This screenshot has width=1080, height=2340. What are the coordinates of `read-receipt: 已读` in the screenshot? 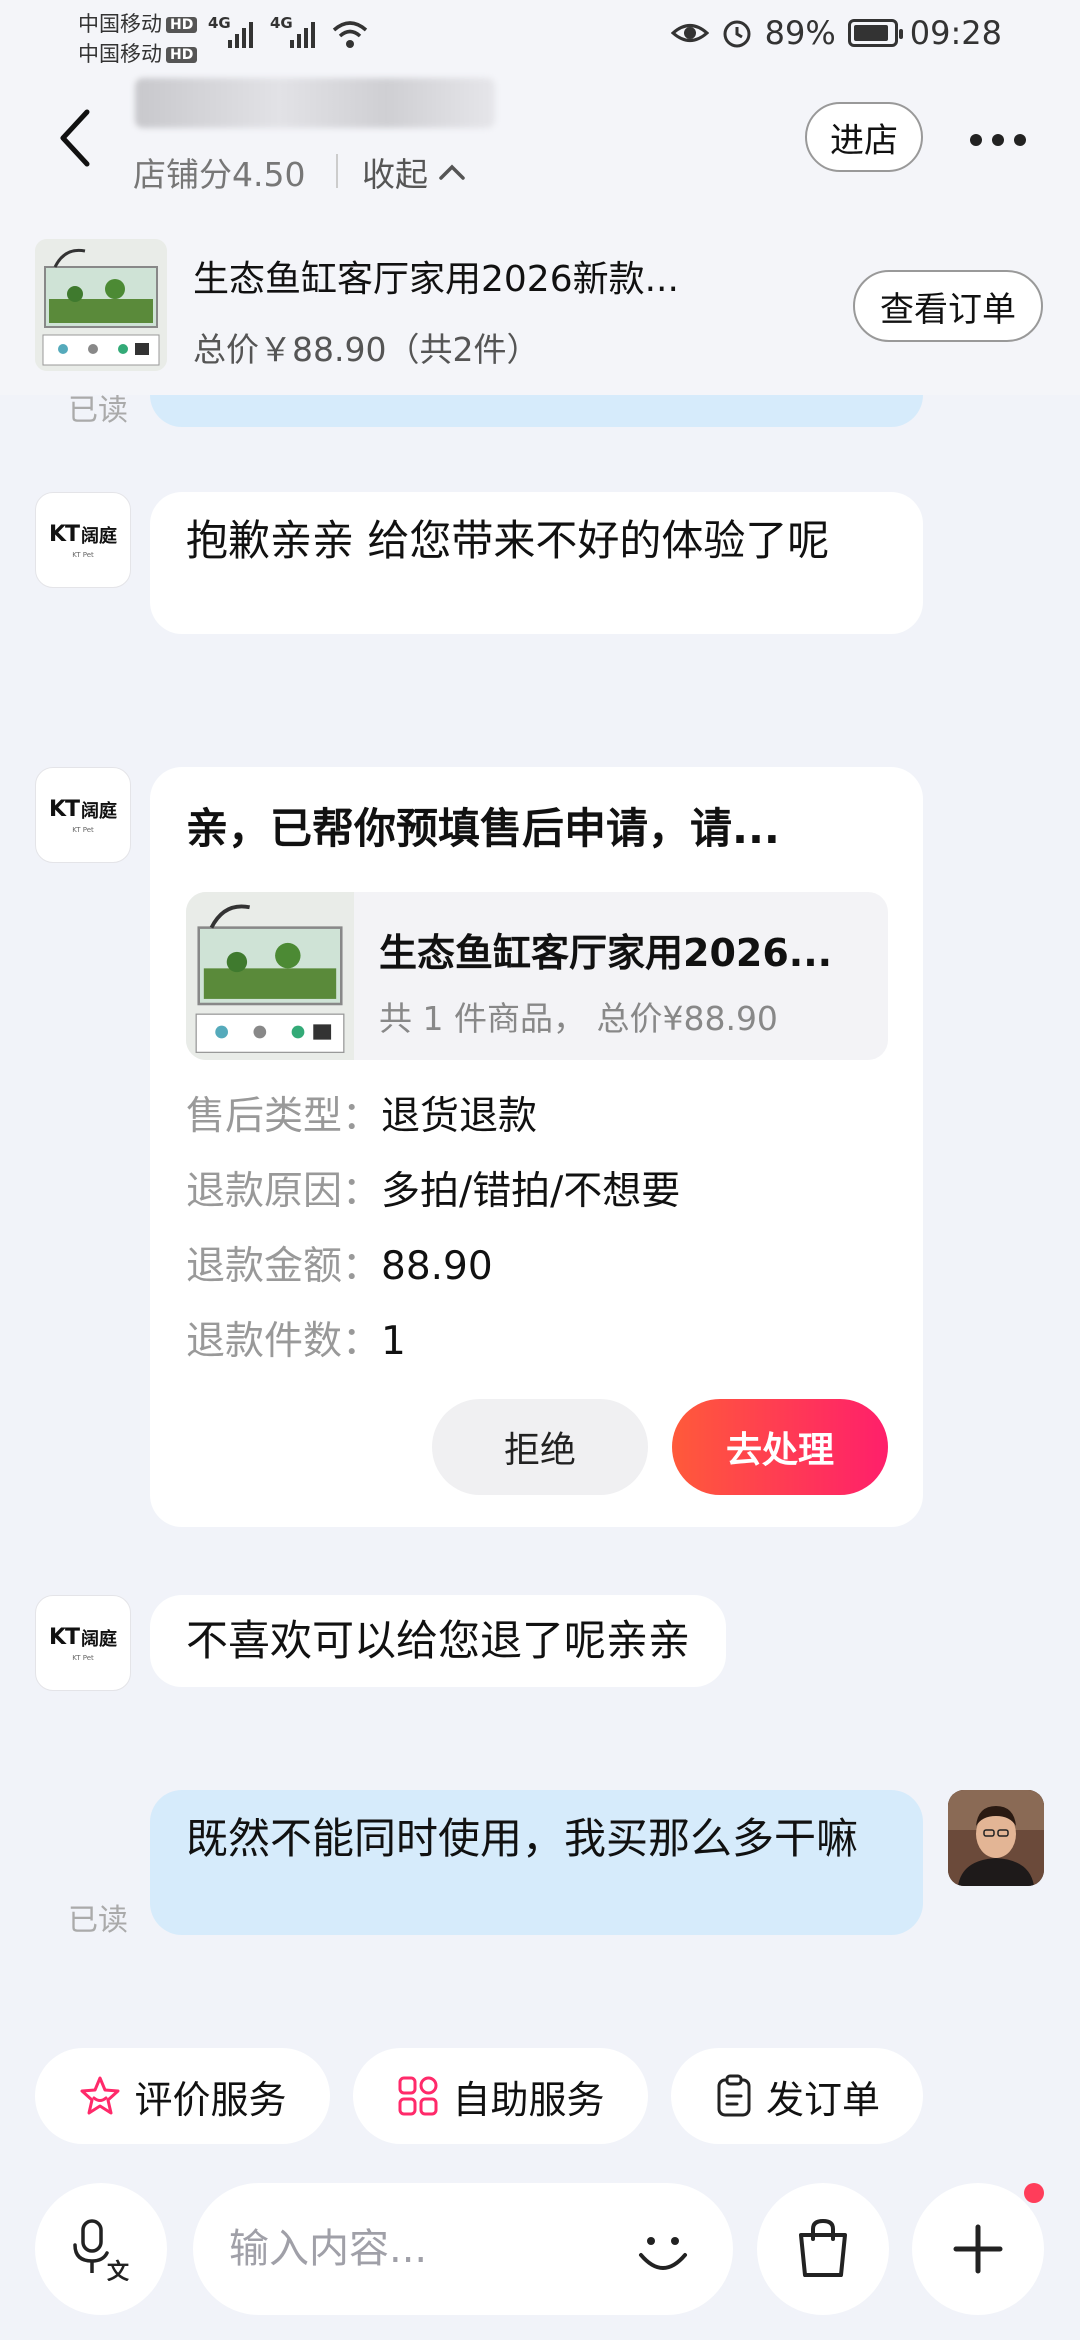 It's located at (98, 1920).